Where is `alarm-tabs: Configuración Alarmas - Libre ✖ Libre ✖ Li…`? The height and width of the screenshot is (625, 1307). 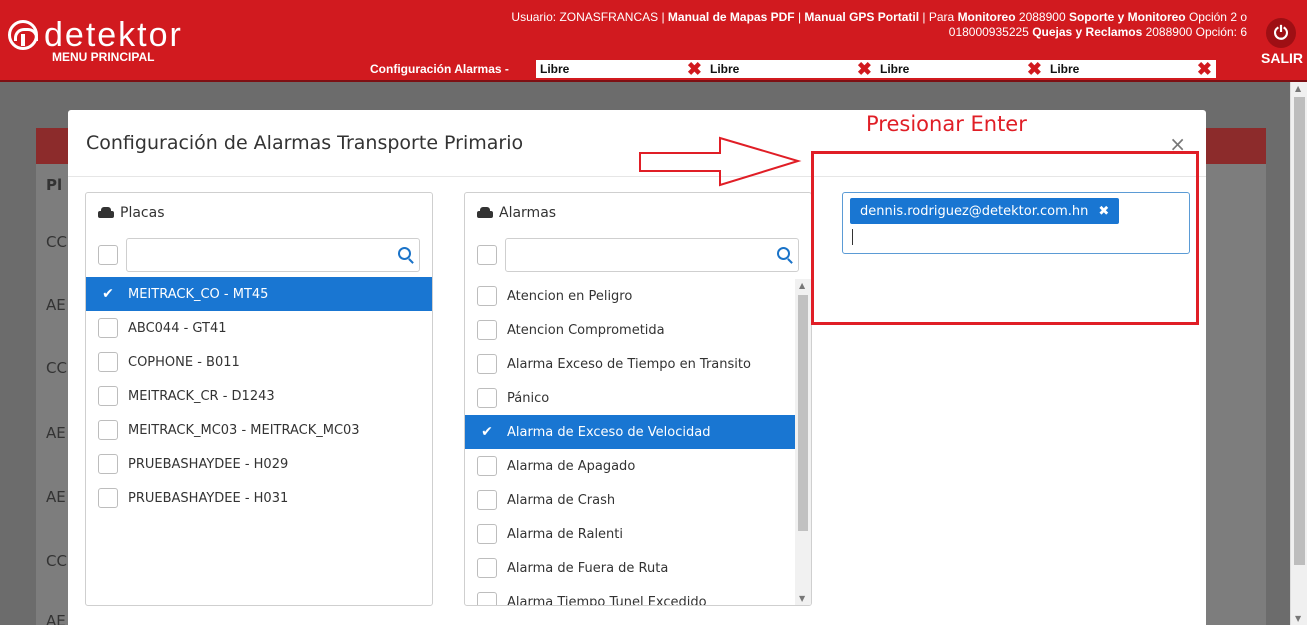
alarm-tabs: Configuración Alarmas - Libre ✖ Libre ✖ Li… is located at coordinates (793, 69).